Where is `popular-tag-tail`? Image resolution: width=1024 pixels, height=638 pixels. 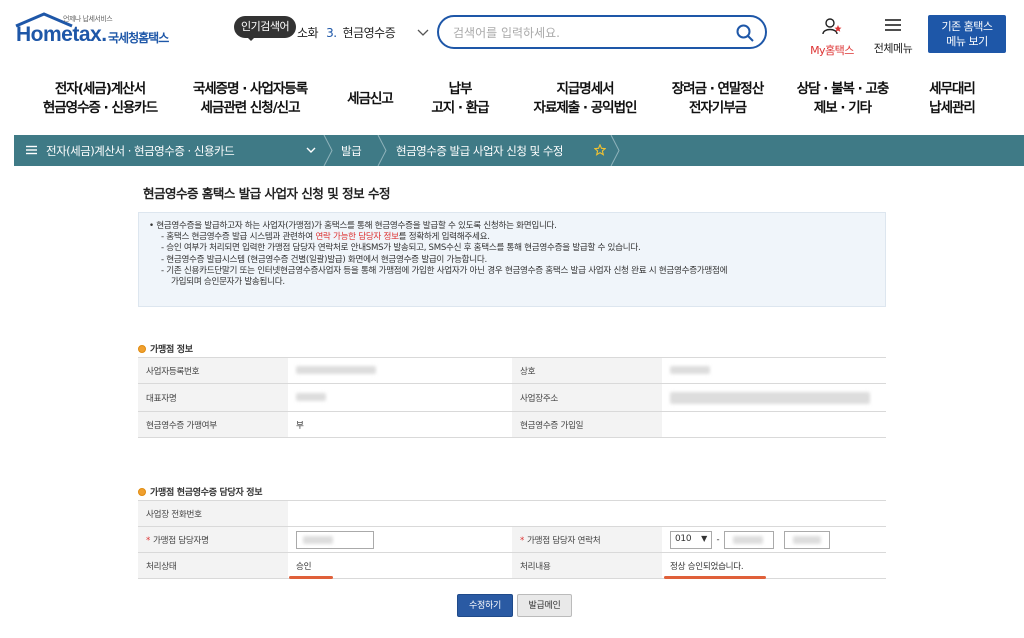 popular-tag-tail is located at coordinates (251, 38).